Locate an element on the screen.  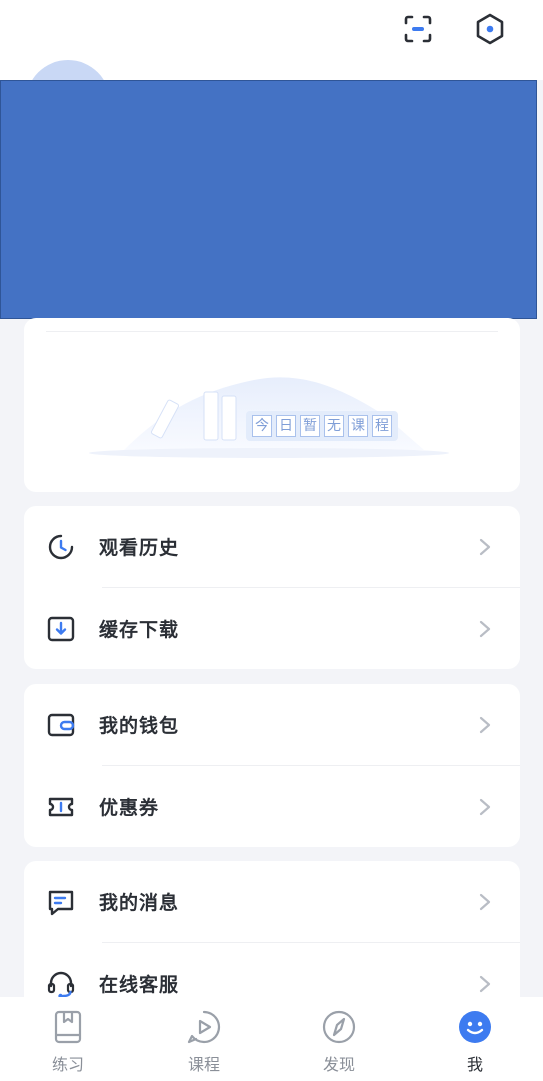
headset-icon is located at coordinates (61, 984).